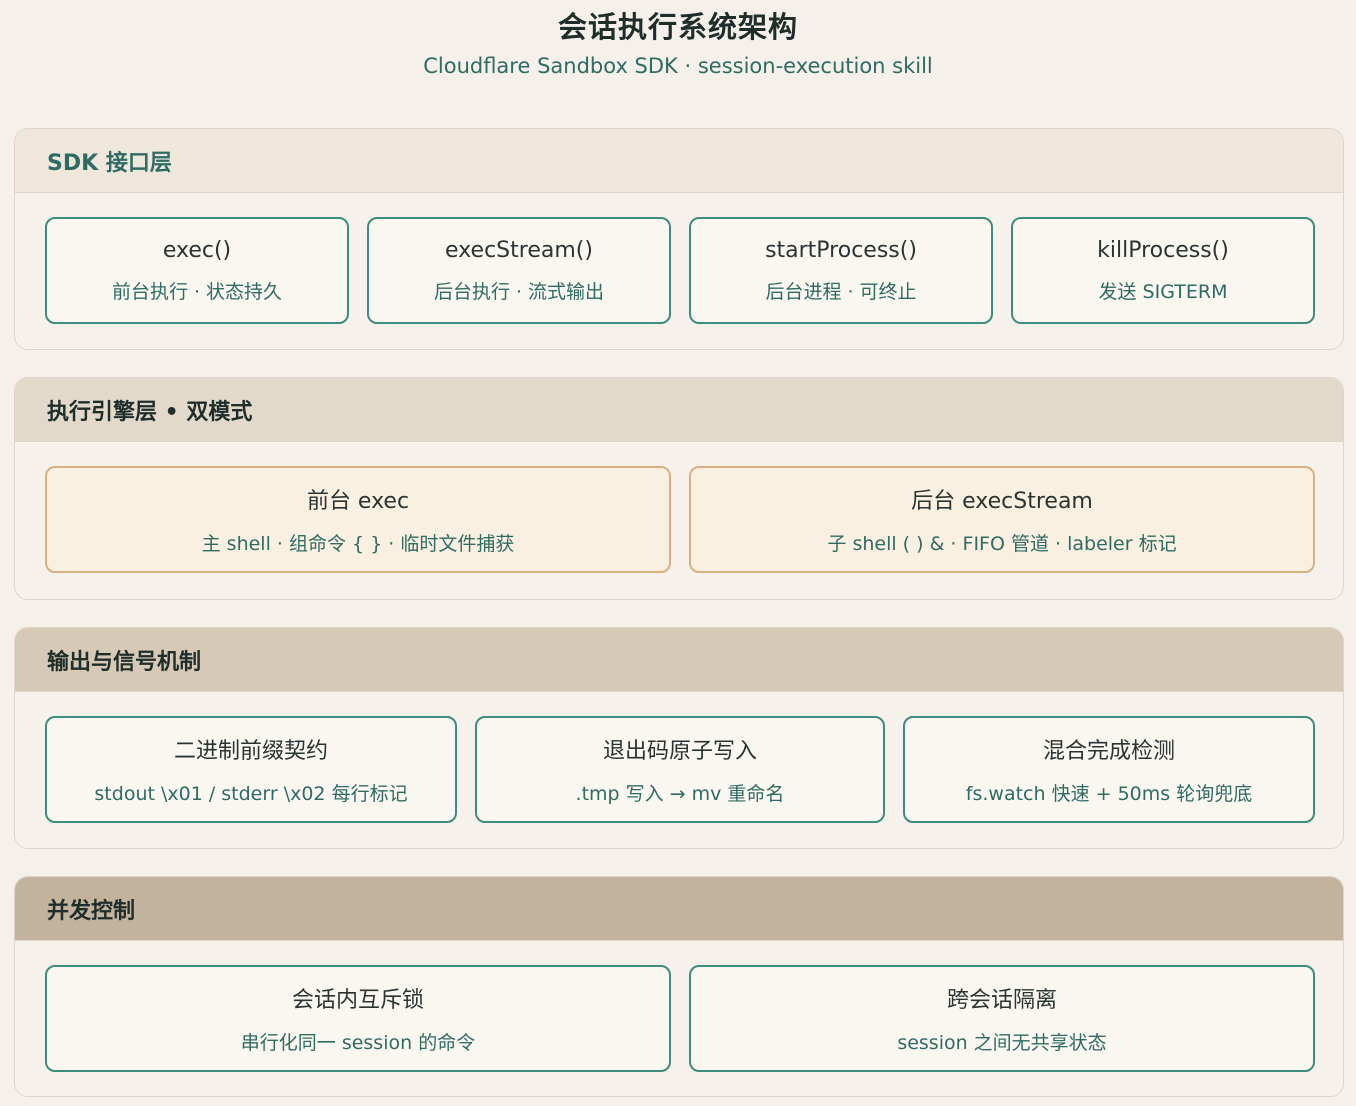 The width and height of the screenshot is (1356, 1106). What do you see at coordinates (841, 250) in the screenshot?
I see `box-title: startProcess()` at bounding box center [841, 250].